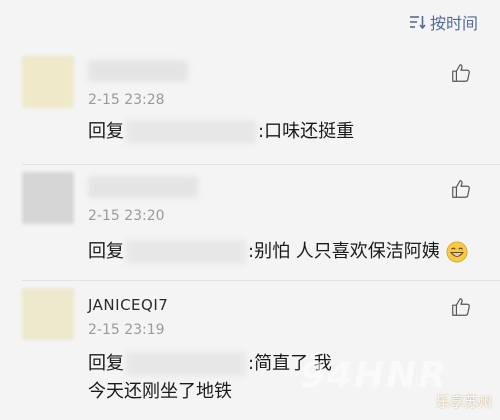  Describe the element at coordinates (128, 307) in the screenshot. I see `commenter-name: JANICEQI7` at that location.